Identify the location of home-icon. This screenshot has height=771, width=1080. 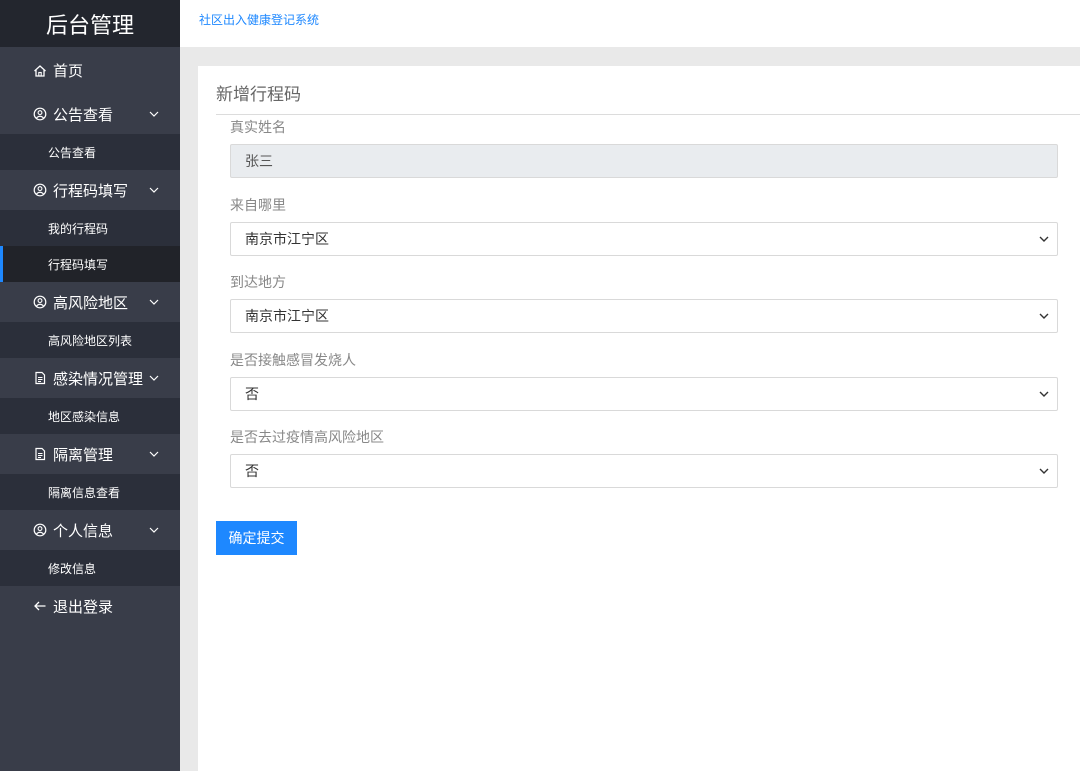
(40, 71).